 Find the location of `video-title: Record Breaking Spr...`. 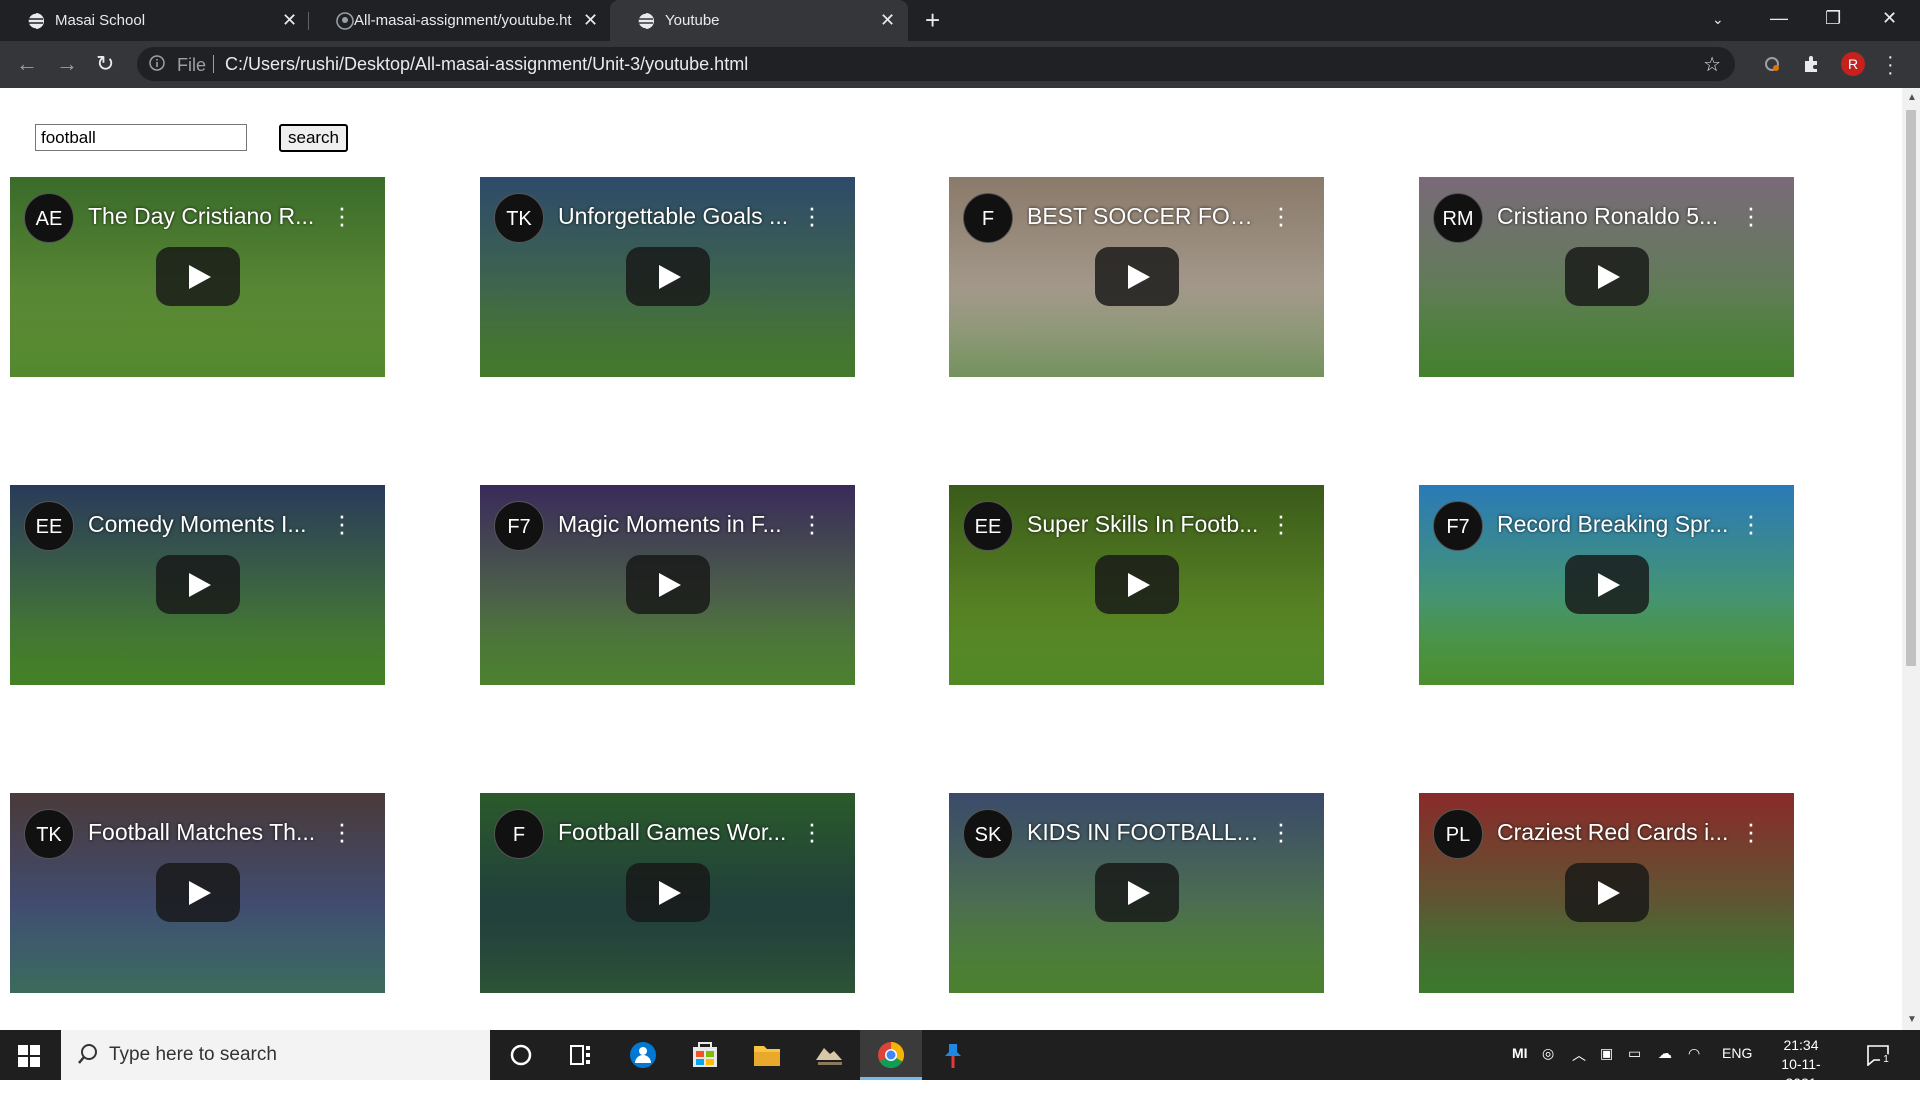

video-title: Record Breaking Spr... is located at coordinates (1614, 524).